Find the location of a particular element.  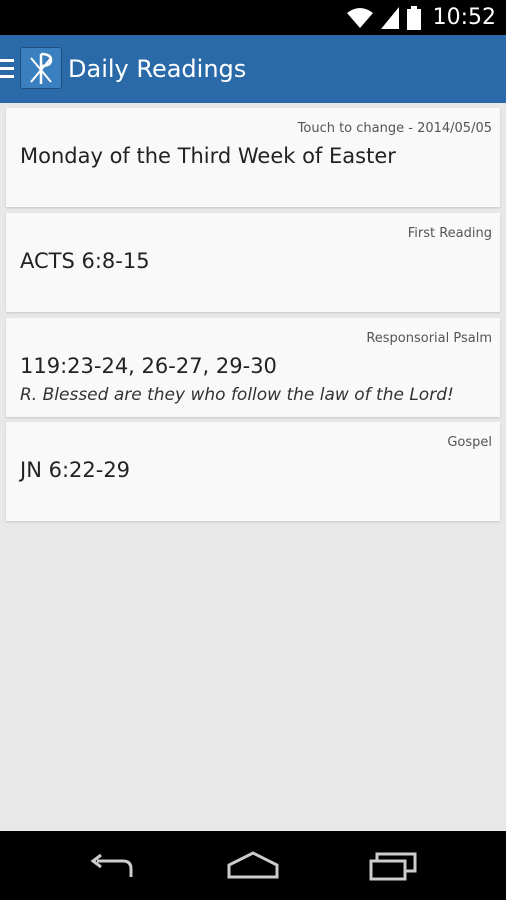

action-bar: Daily Readings is located at coordinates (253, 69).